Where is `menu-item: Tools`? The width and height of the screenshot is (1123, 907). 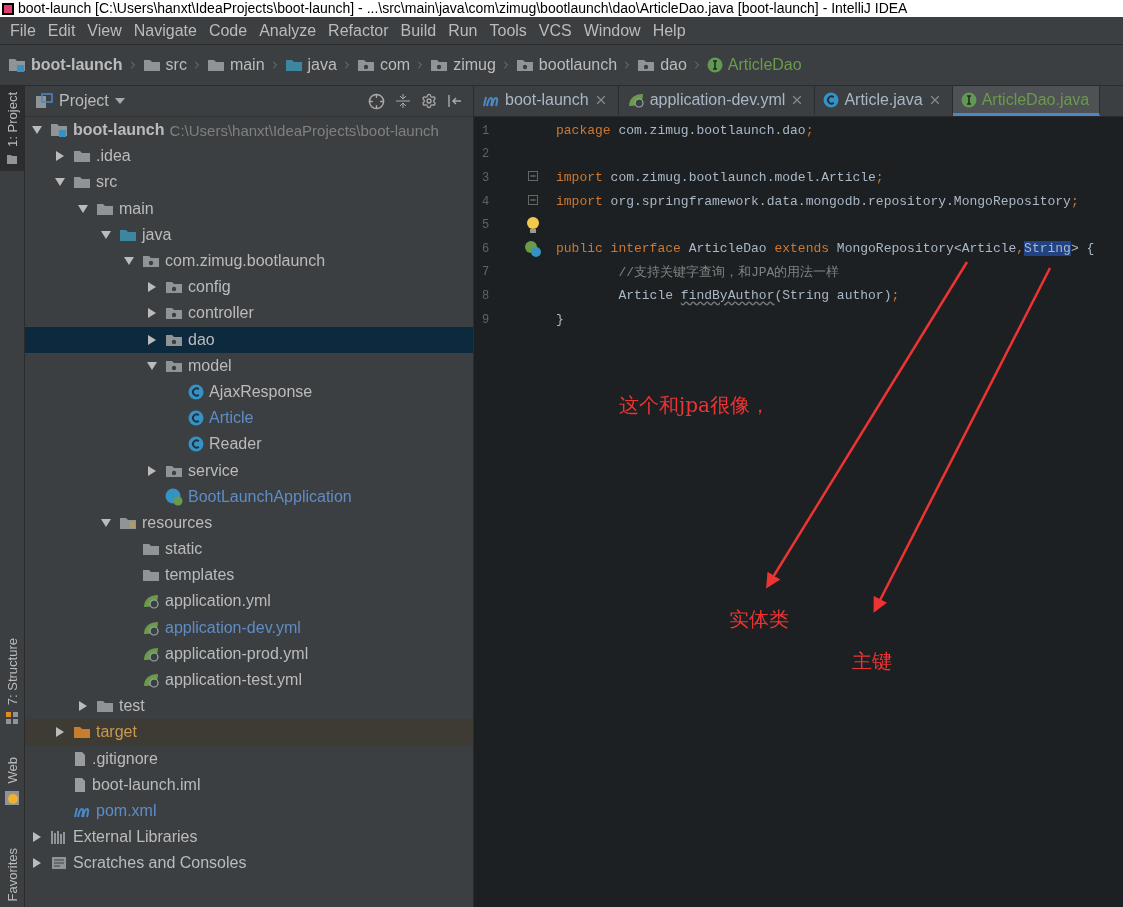
menu-item: Tools is located at coordinates (508, 30).